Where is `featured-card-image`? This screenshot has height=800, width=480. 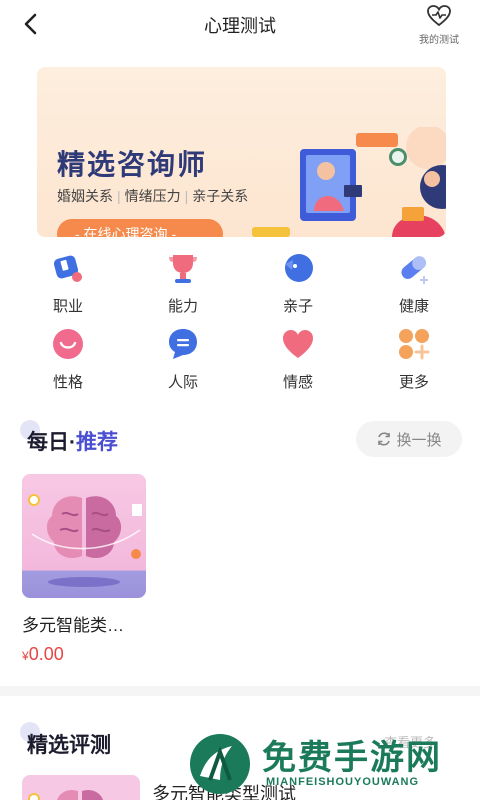
featured-card-image is located at coordinates (81, 787).